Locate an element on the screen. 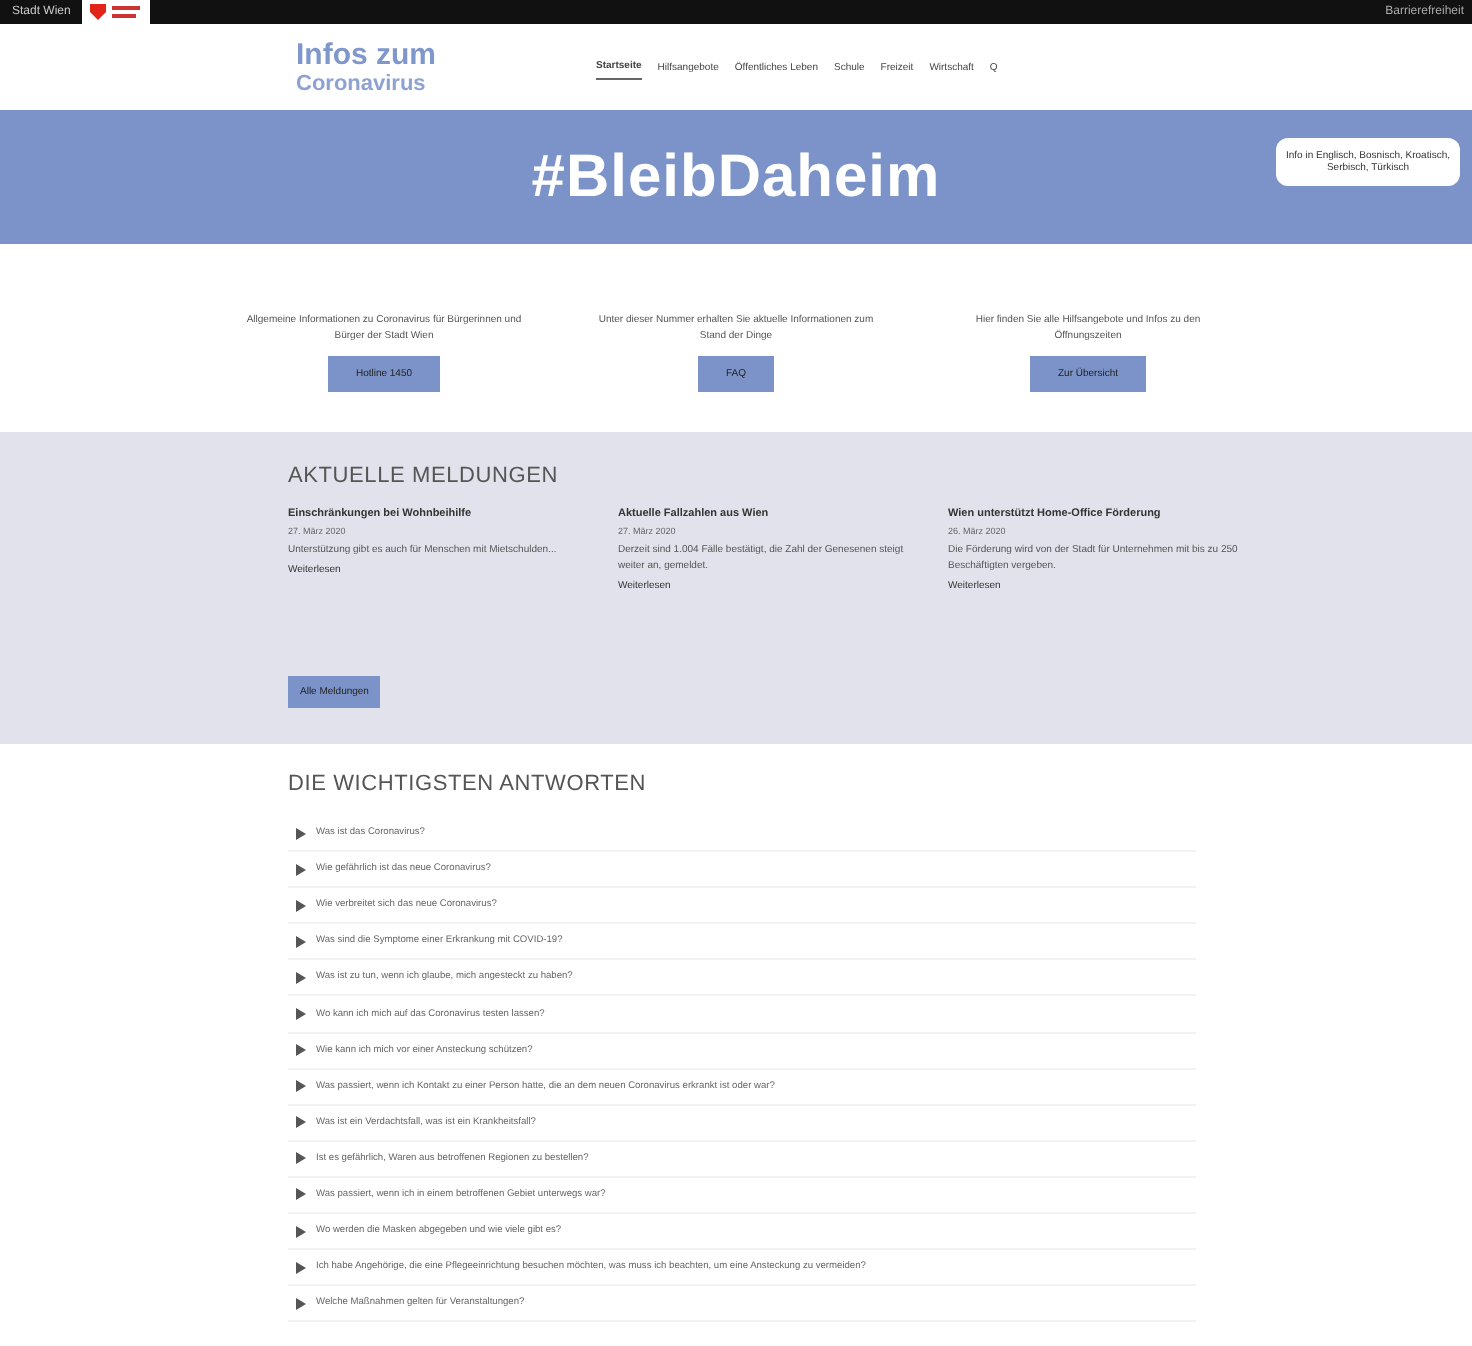 Image resolution: width=1472 pixels, height=1346 pixels. section-title: AKTUELLE MELDUNGEN is located at coordinates (423, 476).